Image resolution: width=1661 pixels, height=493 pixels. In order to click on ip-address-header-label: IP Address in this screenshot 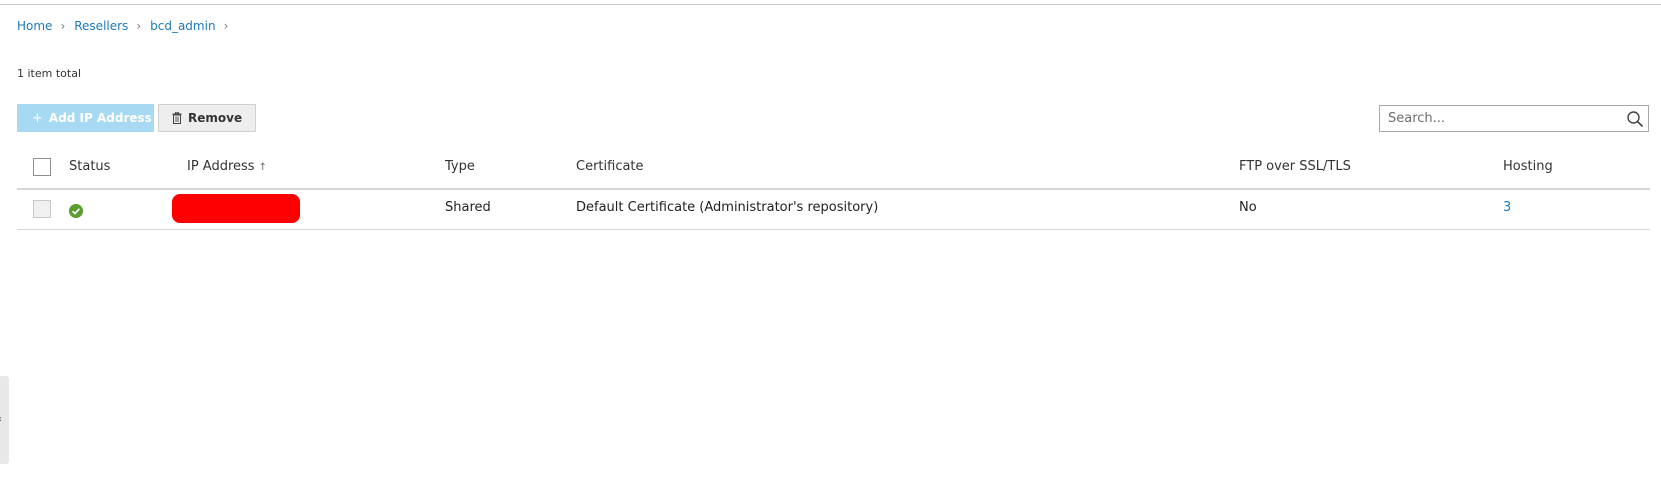, I will do `click(221, 166)`.